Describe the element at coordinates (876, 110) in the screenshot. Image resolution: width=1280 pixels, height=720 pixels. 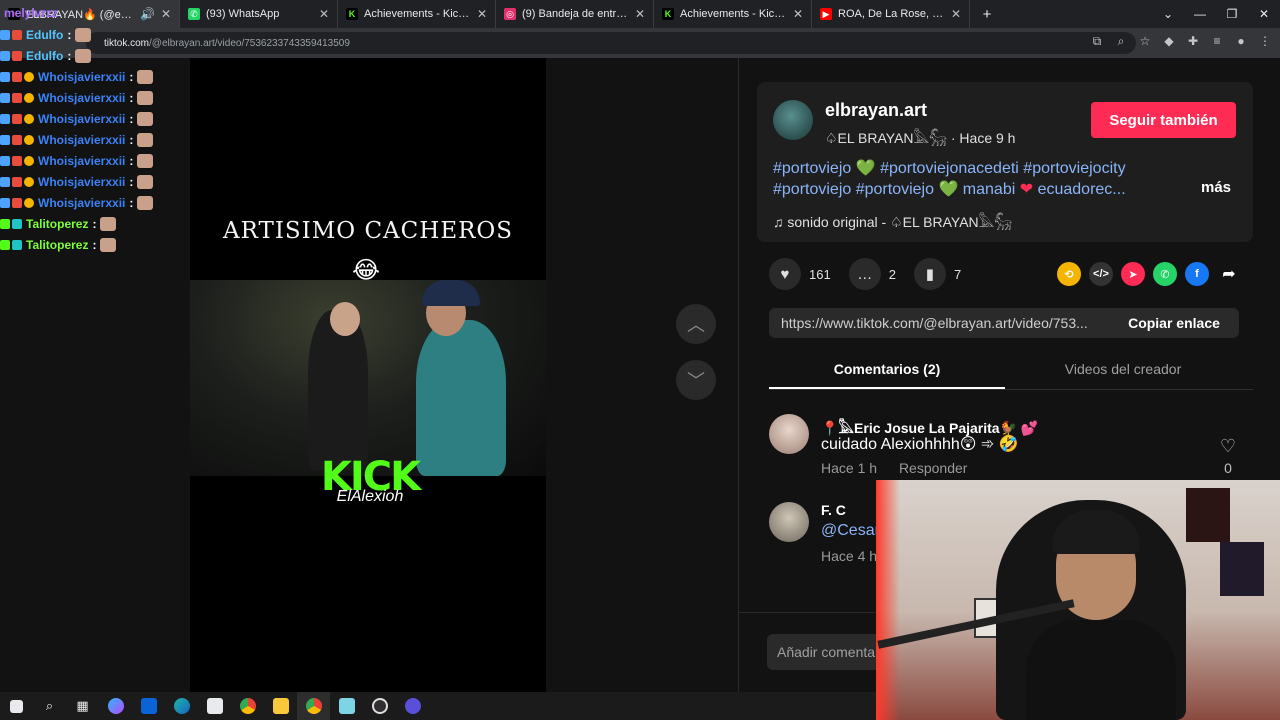
I see `author-handle: elbrayan.art` at that location.